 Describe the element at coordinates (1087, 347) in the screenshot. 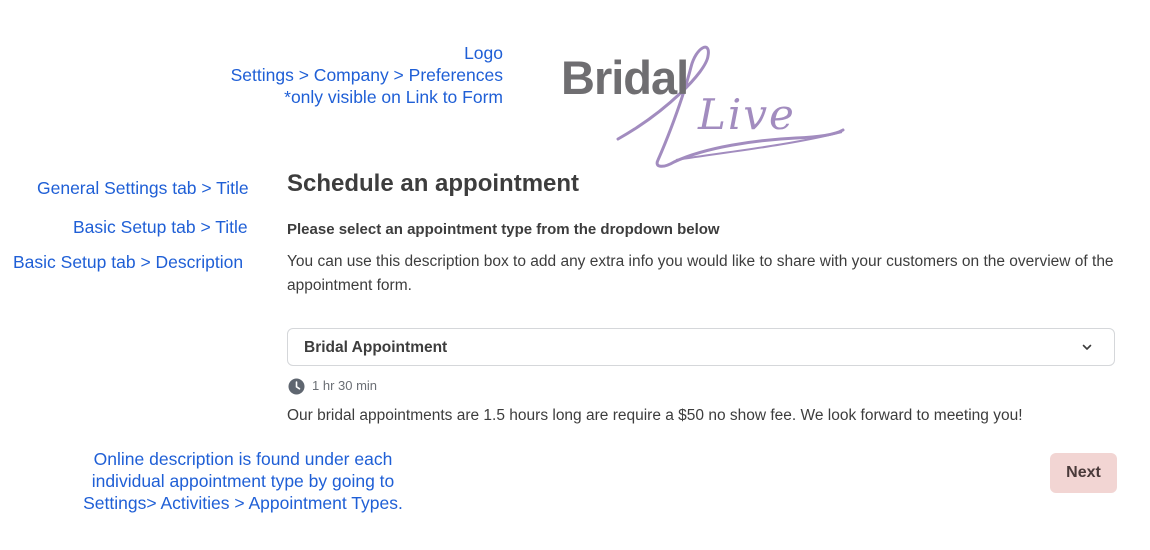

I see `chevron-down-icon` at that location.